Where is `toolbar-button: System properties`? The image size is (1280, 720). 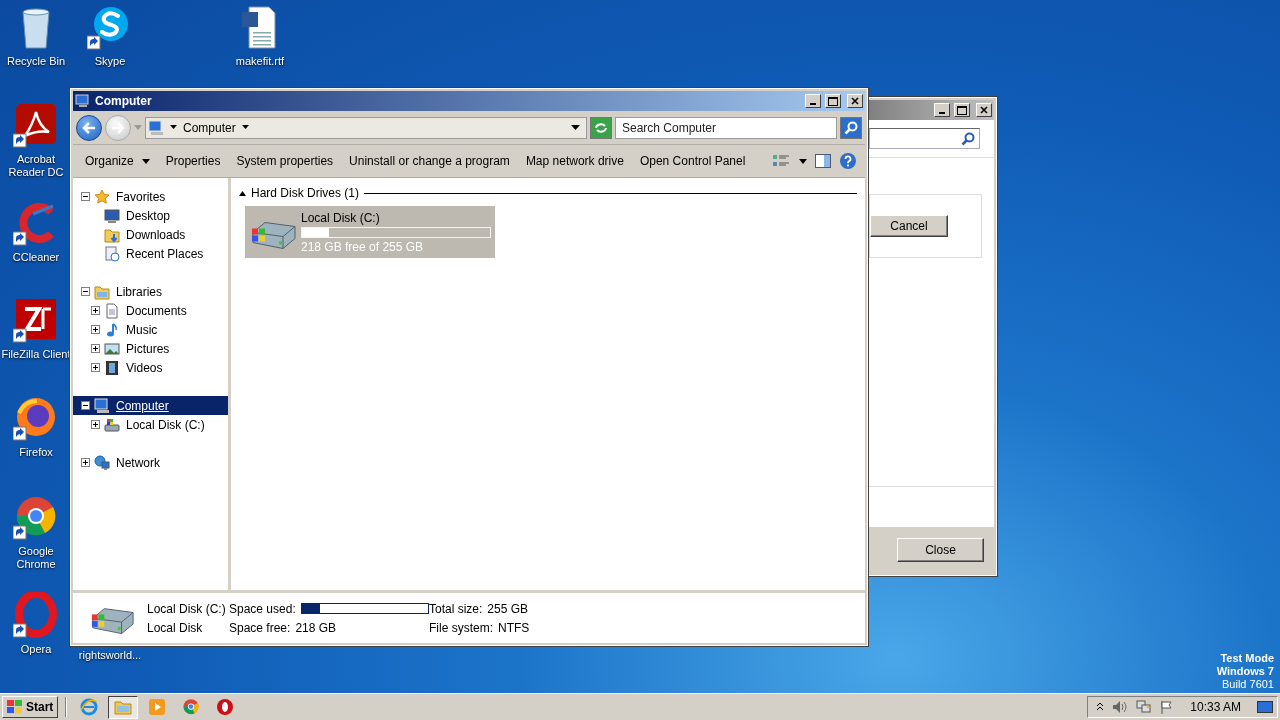 toolbar-button: System properties is located at coordinates (285, 161).